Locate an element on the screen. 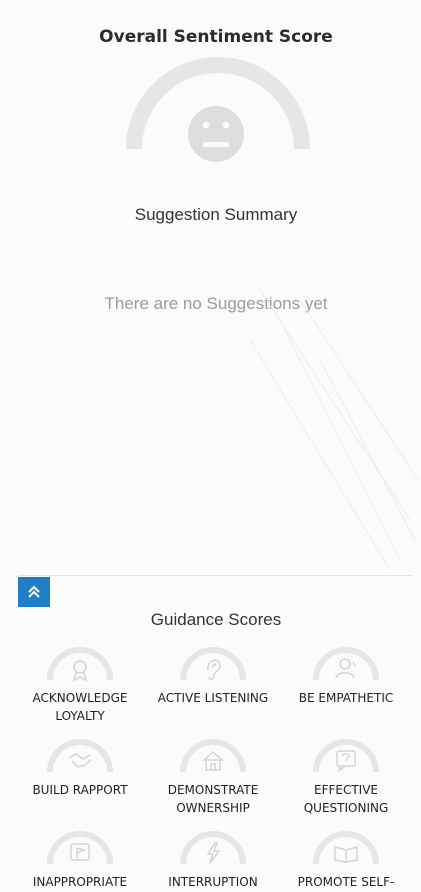  score-be-empathetic: BE EMPATHETIC is located at coordinates (346, 673).